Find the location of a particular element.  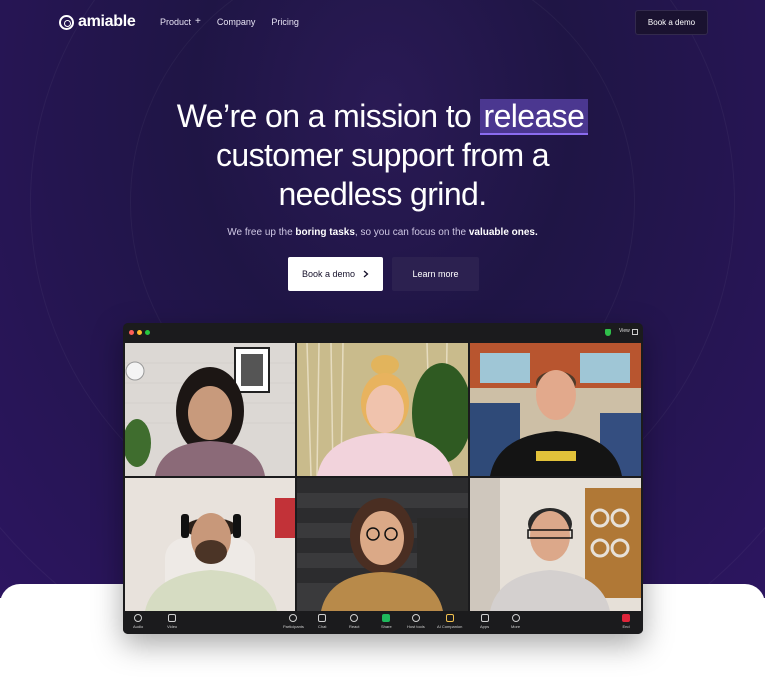

chat-button: Chat is located at coordinates (322, 621).